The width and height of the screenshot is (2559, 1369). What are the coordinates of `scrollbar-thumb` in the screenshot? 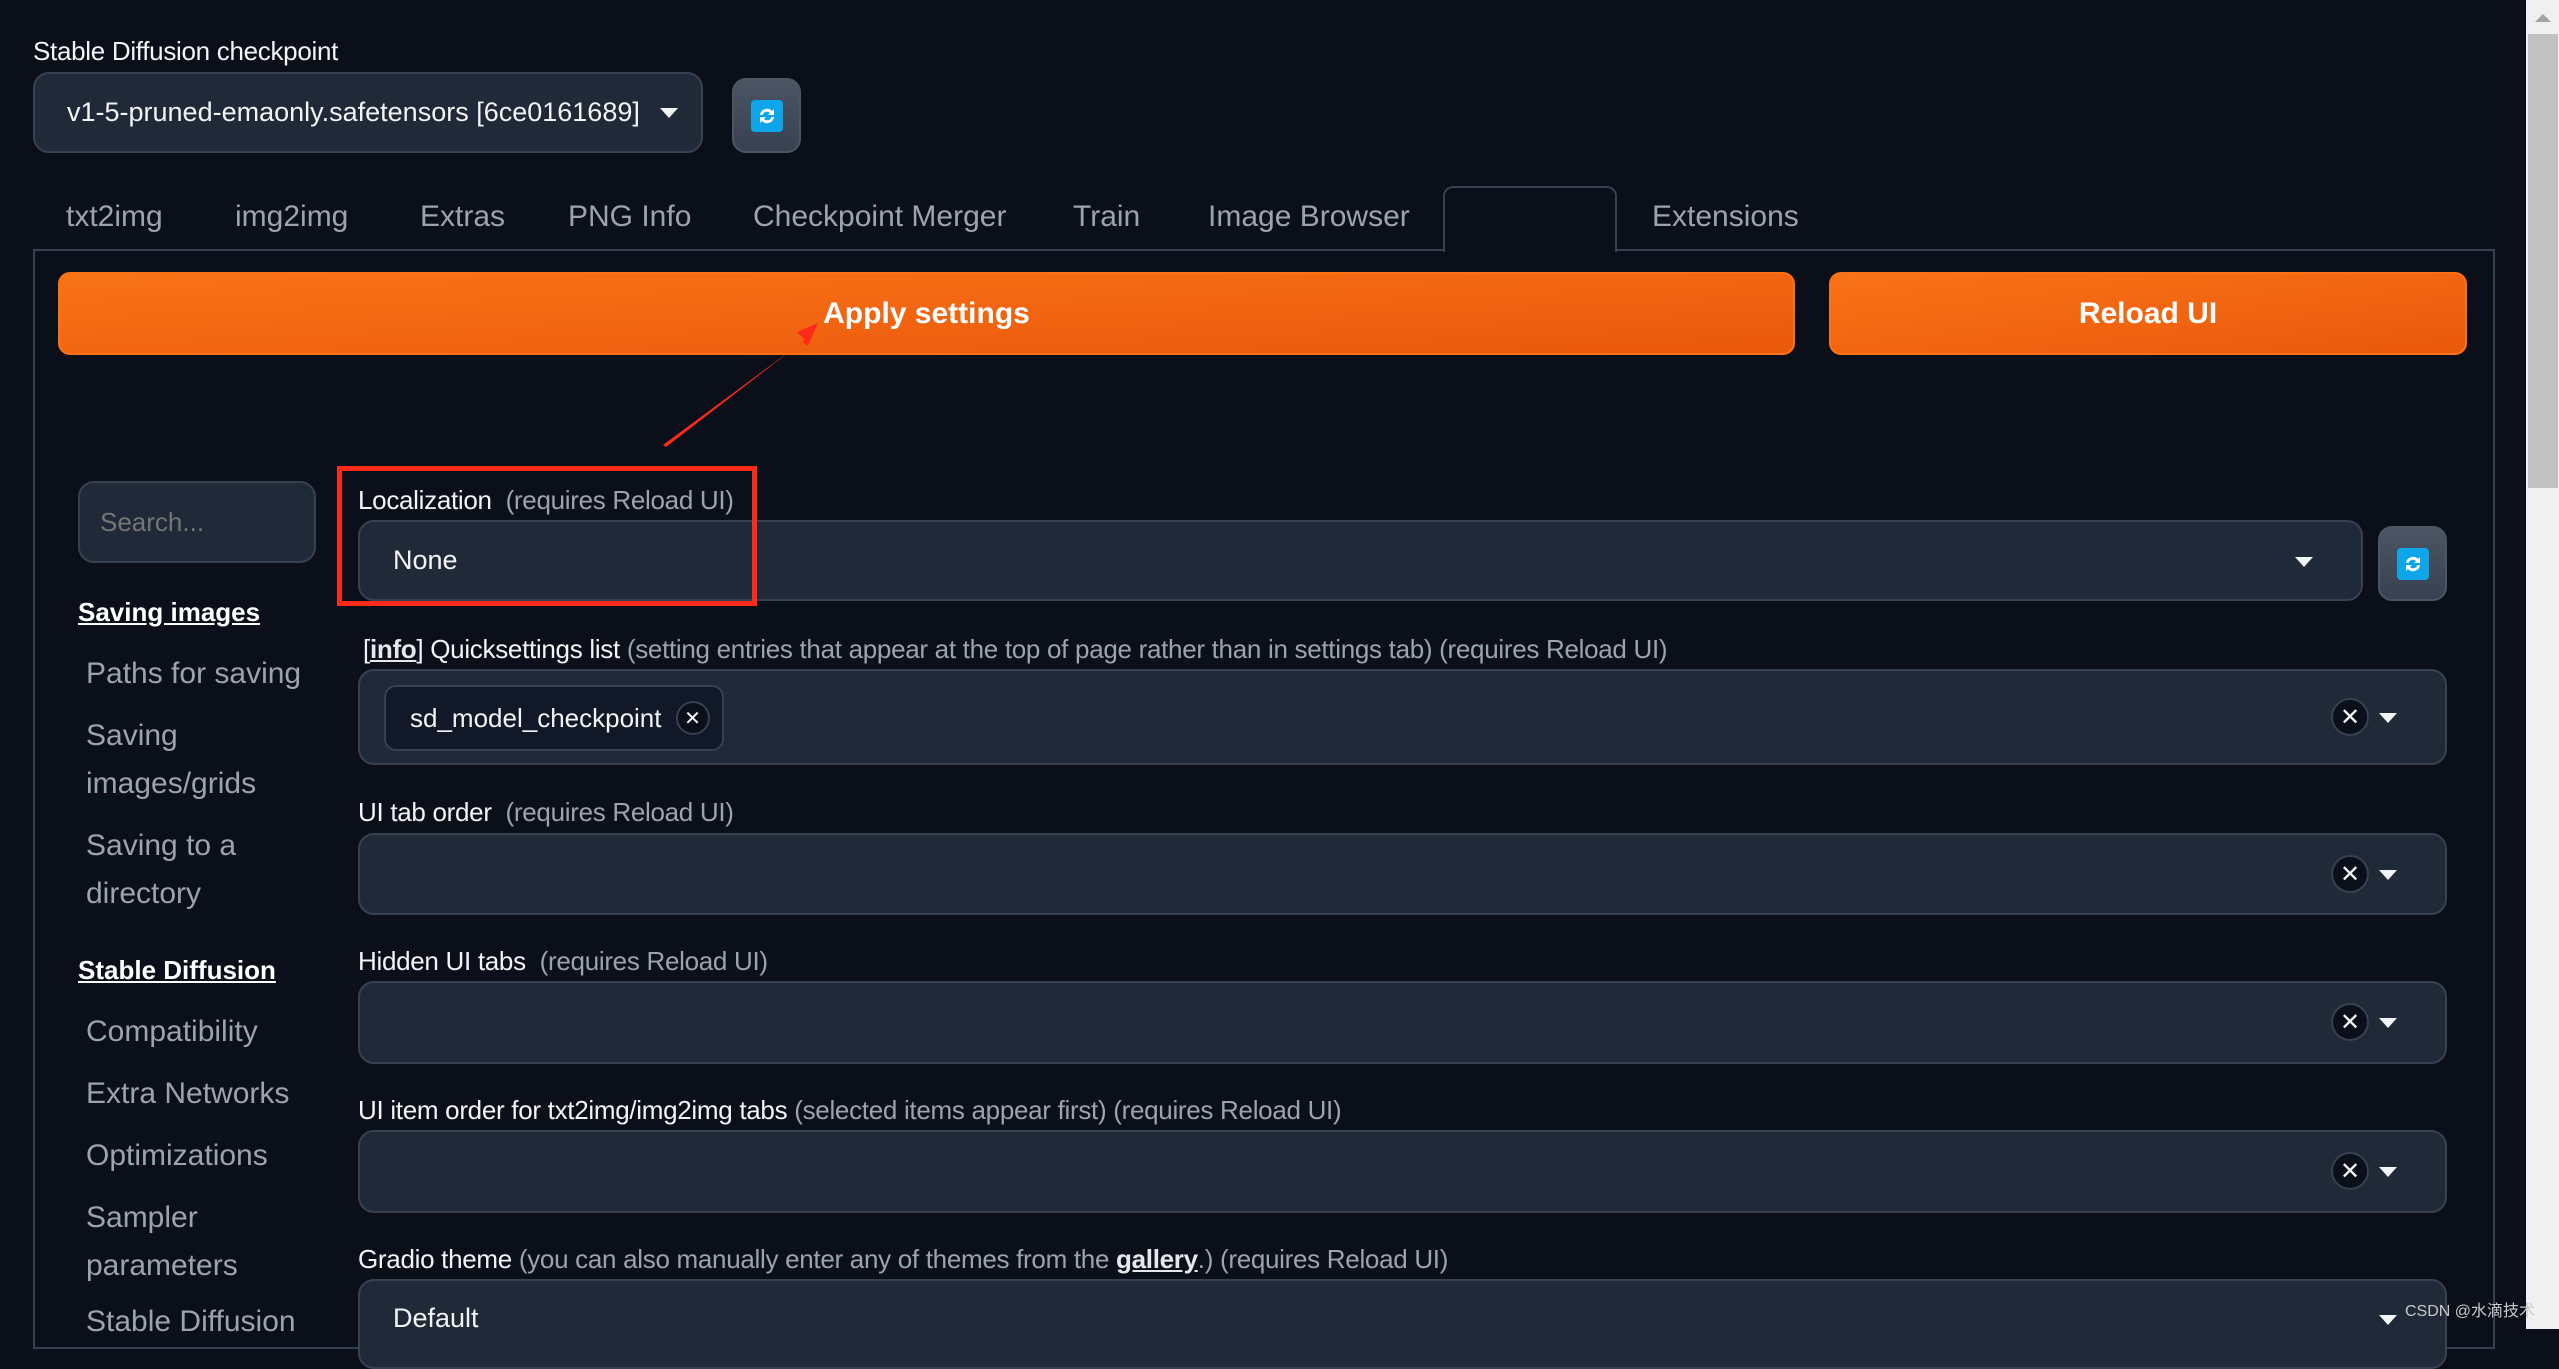 It's located at (2543, 261).